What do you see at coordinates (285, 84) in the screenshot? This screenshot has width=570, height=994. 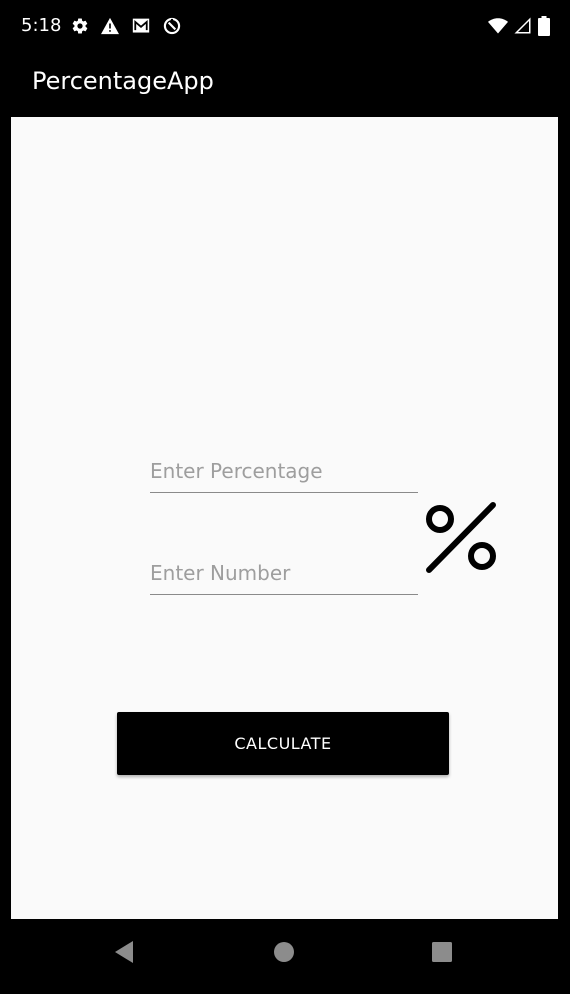 I see `app-bar: PercentageApp` at bounding box center [285, 84].